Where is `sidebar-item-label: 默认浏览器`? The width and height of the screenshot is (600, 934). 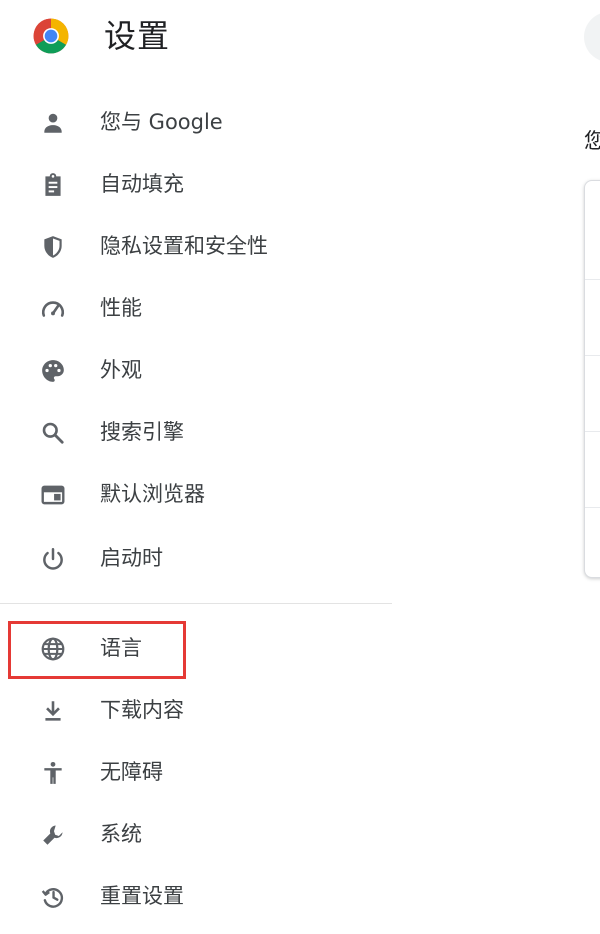 sidebar-item-label: 默认浏览器 is located at coordinates (152, 494).